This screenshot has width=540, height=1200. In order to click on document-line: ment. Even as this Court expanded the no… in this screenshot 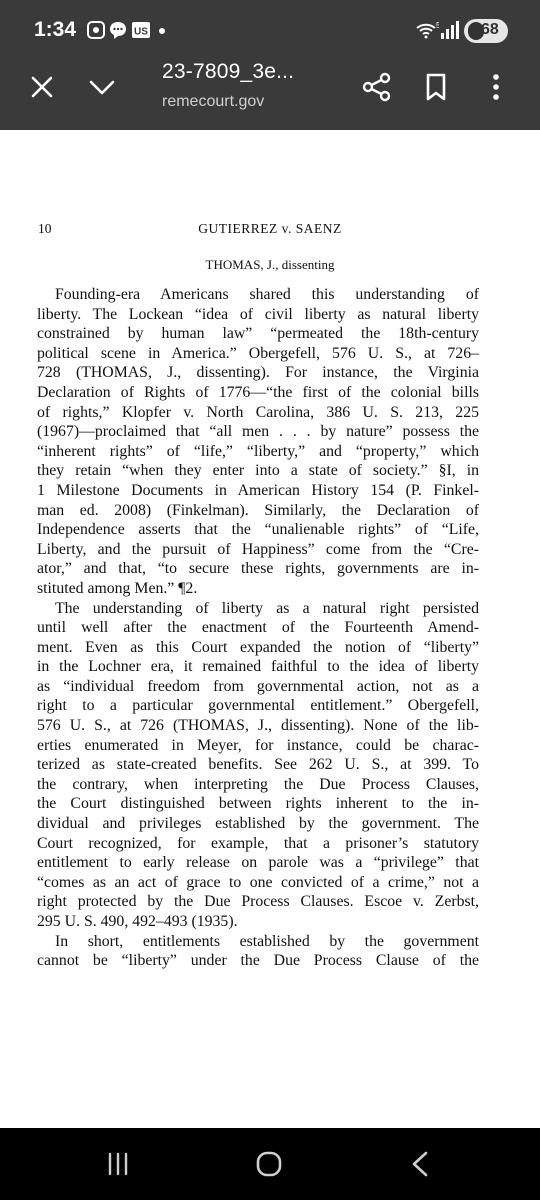, I will do `click(258, 647)`.